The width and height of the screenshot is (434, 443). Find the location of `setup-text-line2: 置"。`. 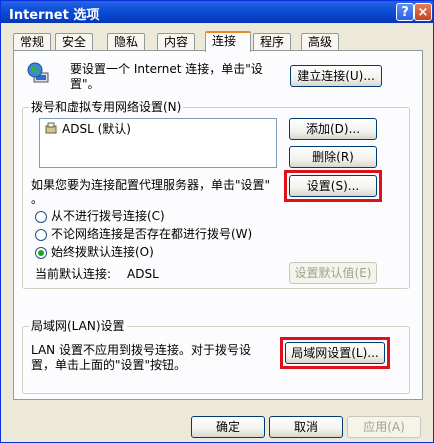

setup-text-line2: 置"。 is located at coordinates (85, 84).